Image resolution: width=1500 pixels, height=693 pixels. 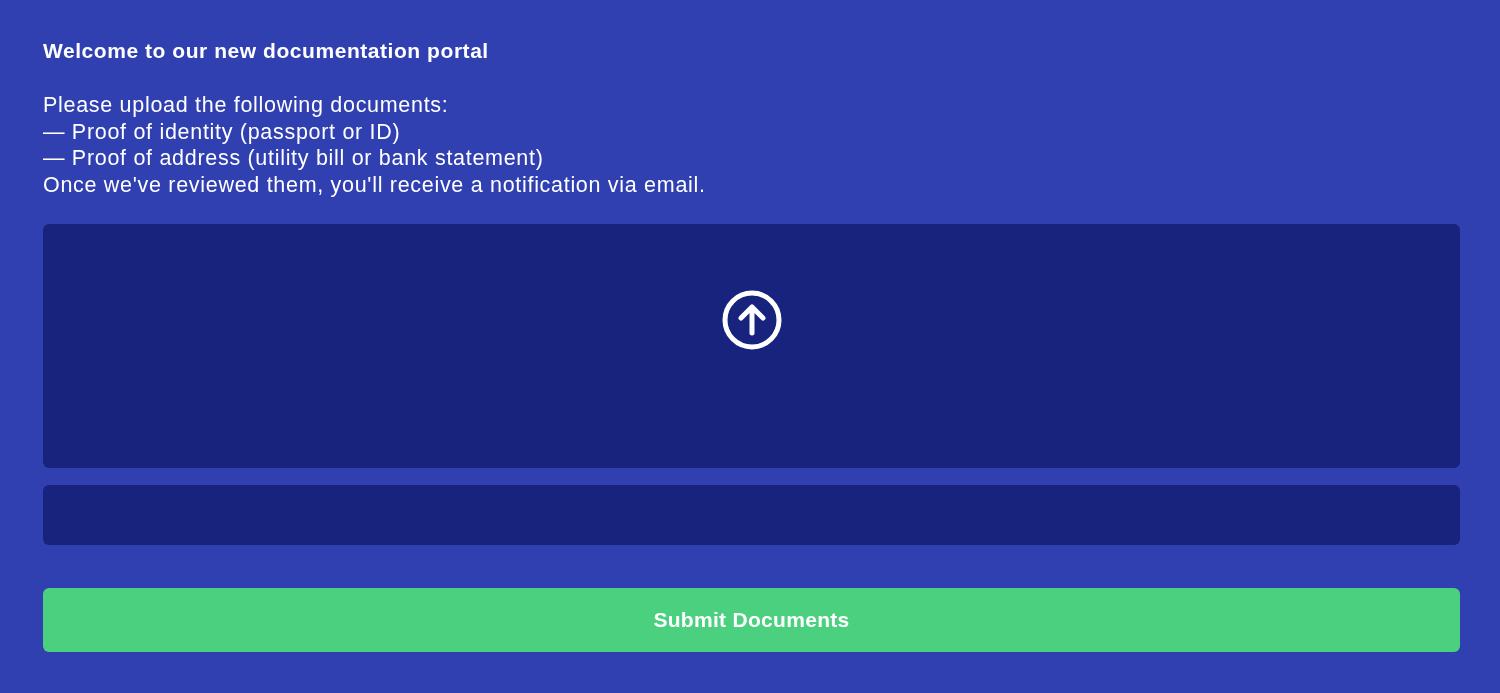 What do you see at coordinates (374, 184) in the screenshot?
I see `notification-note: Once we've reviewed them, you'll receive a notification via email.` at bounding box center [374, 184].